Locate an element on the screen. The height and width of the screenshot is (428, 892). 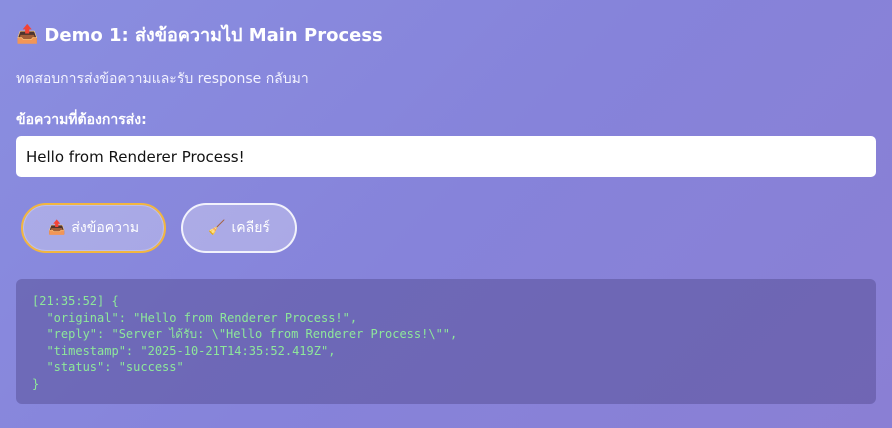
demo-title: 📤 Demo 1: ส่งข้อความไป Main Process is located at coordinates (199, 34).